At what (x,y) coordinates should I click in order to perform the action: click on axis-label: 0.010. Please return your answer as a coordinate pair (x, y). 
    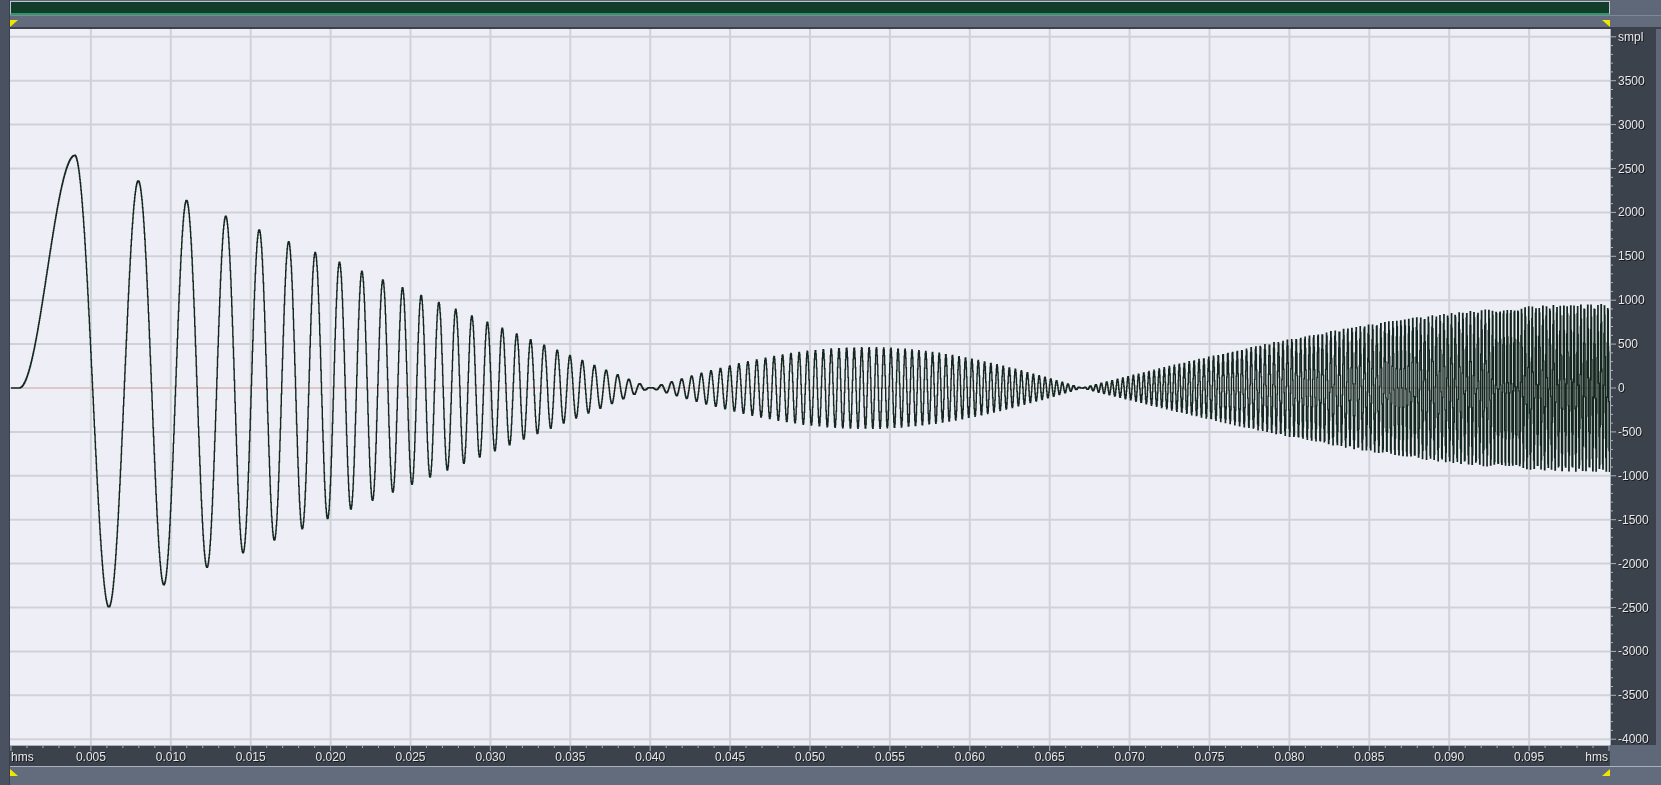
    Looking at the image, I should click on (170, 757).